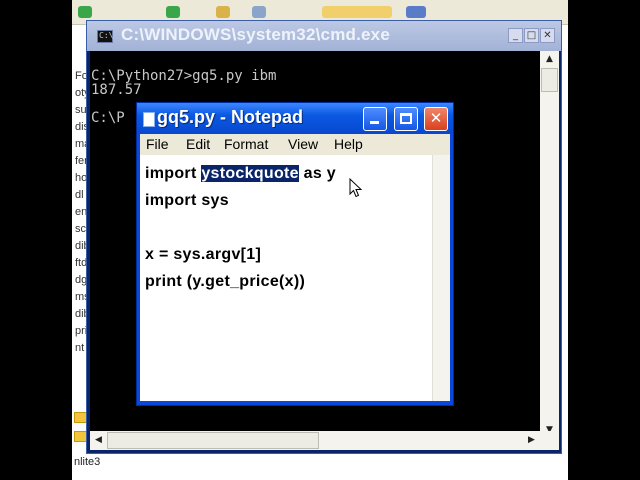 The width and height of the screenshot is (640, 480). Describe the element at coordinates (317, 173) in the screenshot. I see `code-text: as y` at that location.